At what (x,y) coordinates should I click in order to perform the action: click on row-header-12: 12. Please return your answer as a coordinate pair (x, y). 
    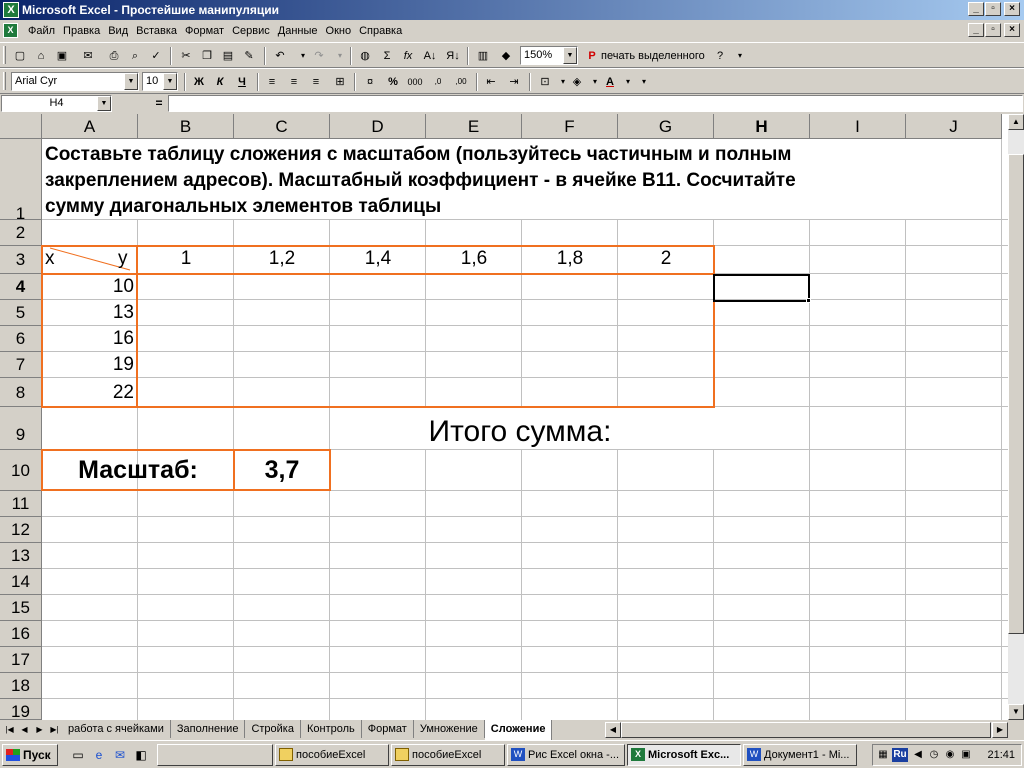
    Looking at the image, I should click on (21, 530).